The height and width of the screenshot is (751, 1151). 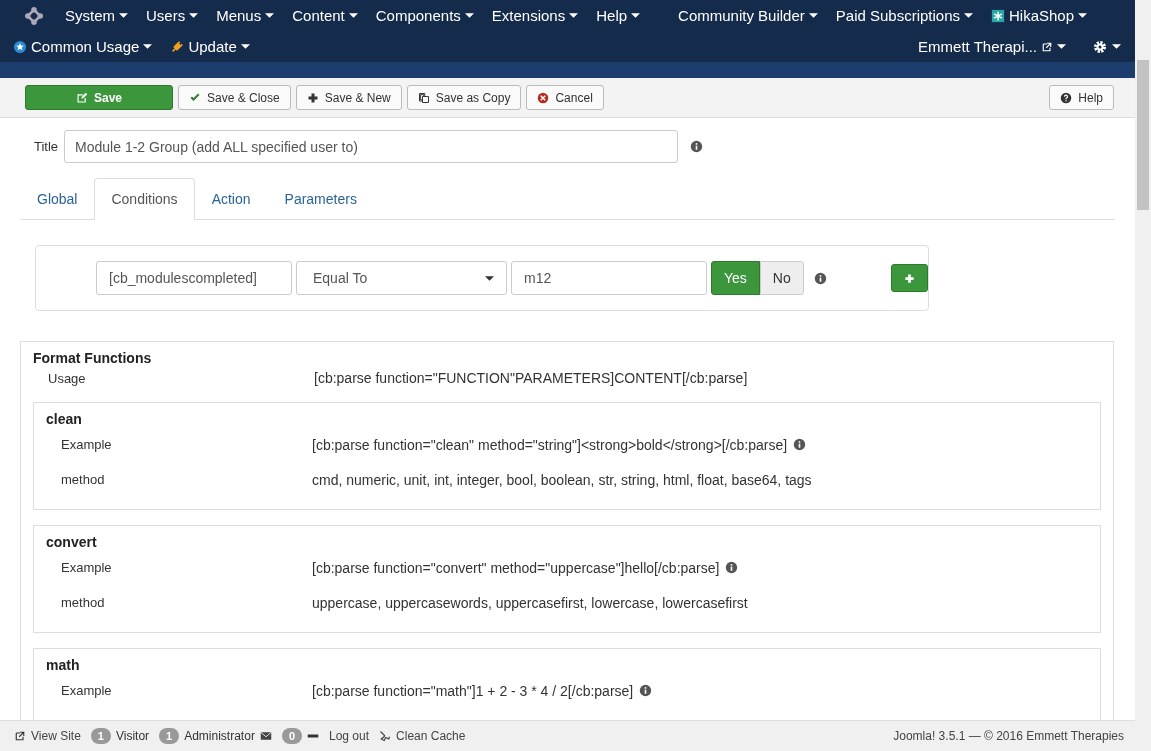 What do you see at coordinates (1081, 97) in the screenshot?
I see `help-button: Help` at bounding box center [1081, 97].